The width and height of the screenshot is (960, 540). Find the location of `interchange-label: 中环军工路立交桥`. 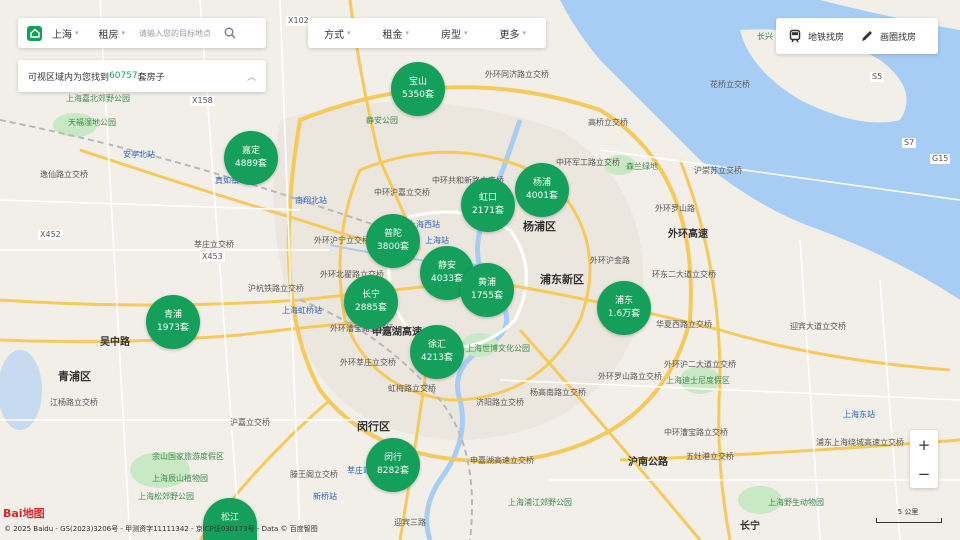

interchange-label: 中环军工路立交桥 is located at coordinates (588, 162).